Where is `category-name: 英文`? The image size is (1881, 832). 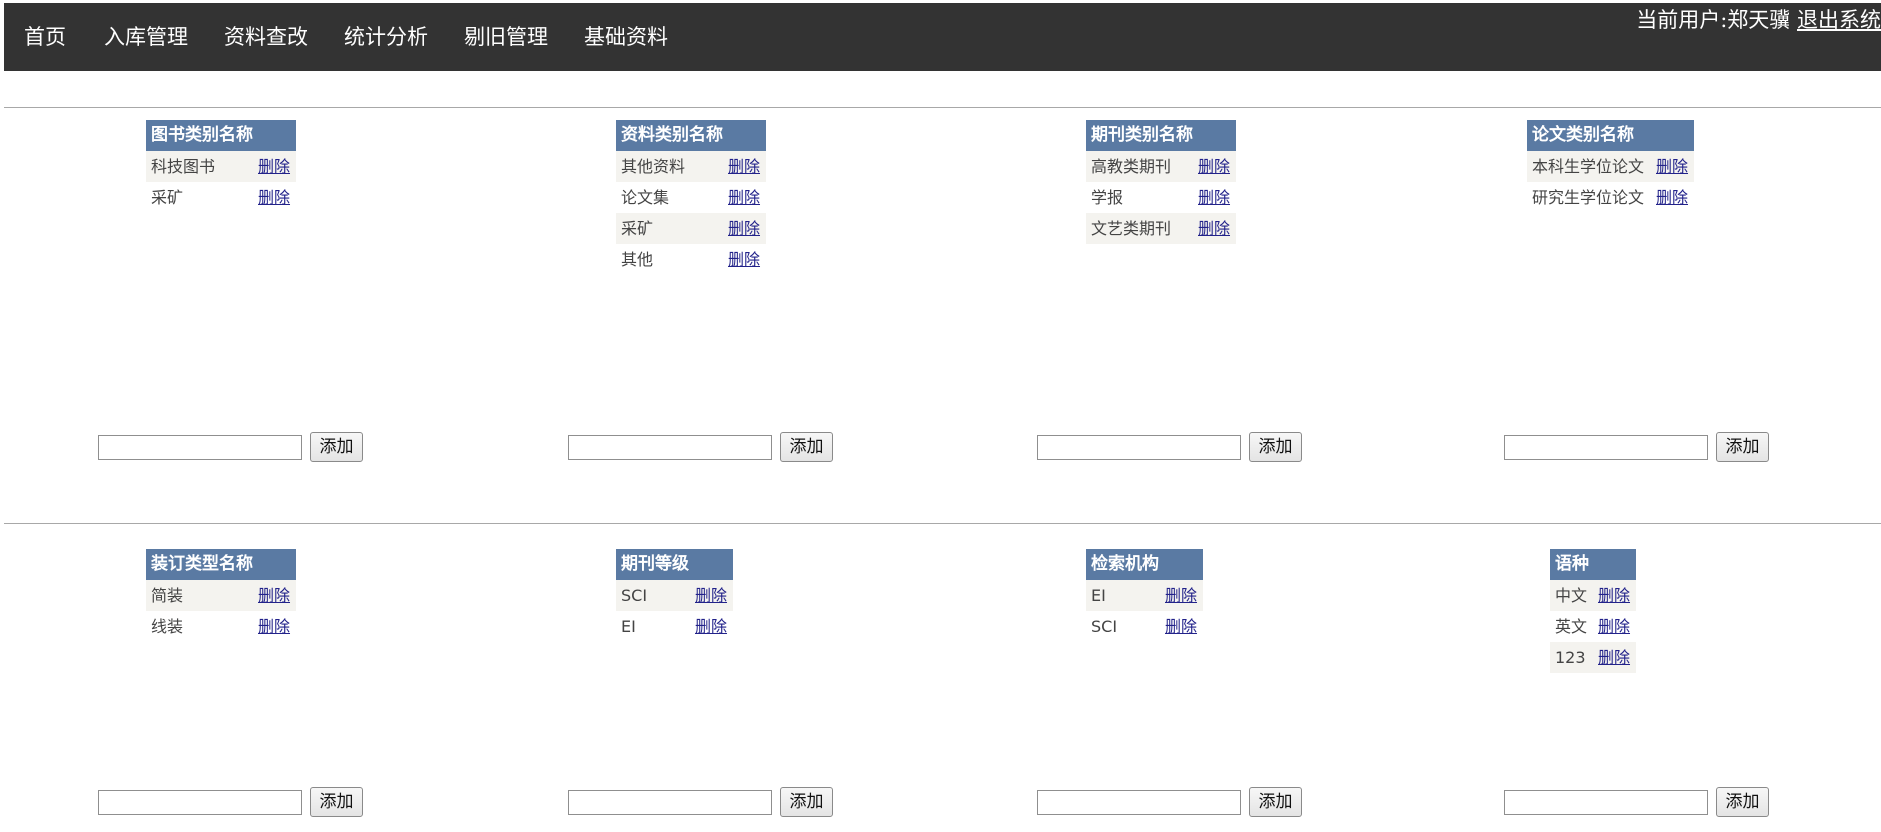
category-name: 英文 is located at coordinates (1571, 626).